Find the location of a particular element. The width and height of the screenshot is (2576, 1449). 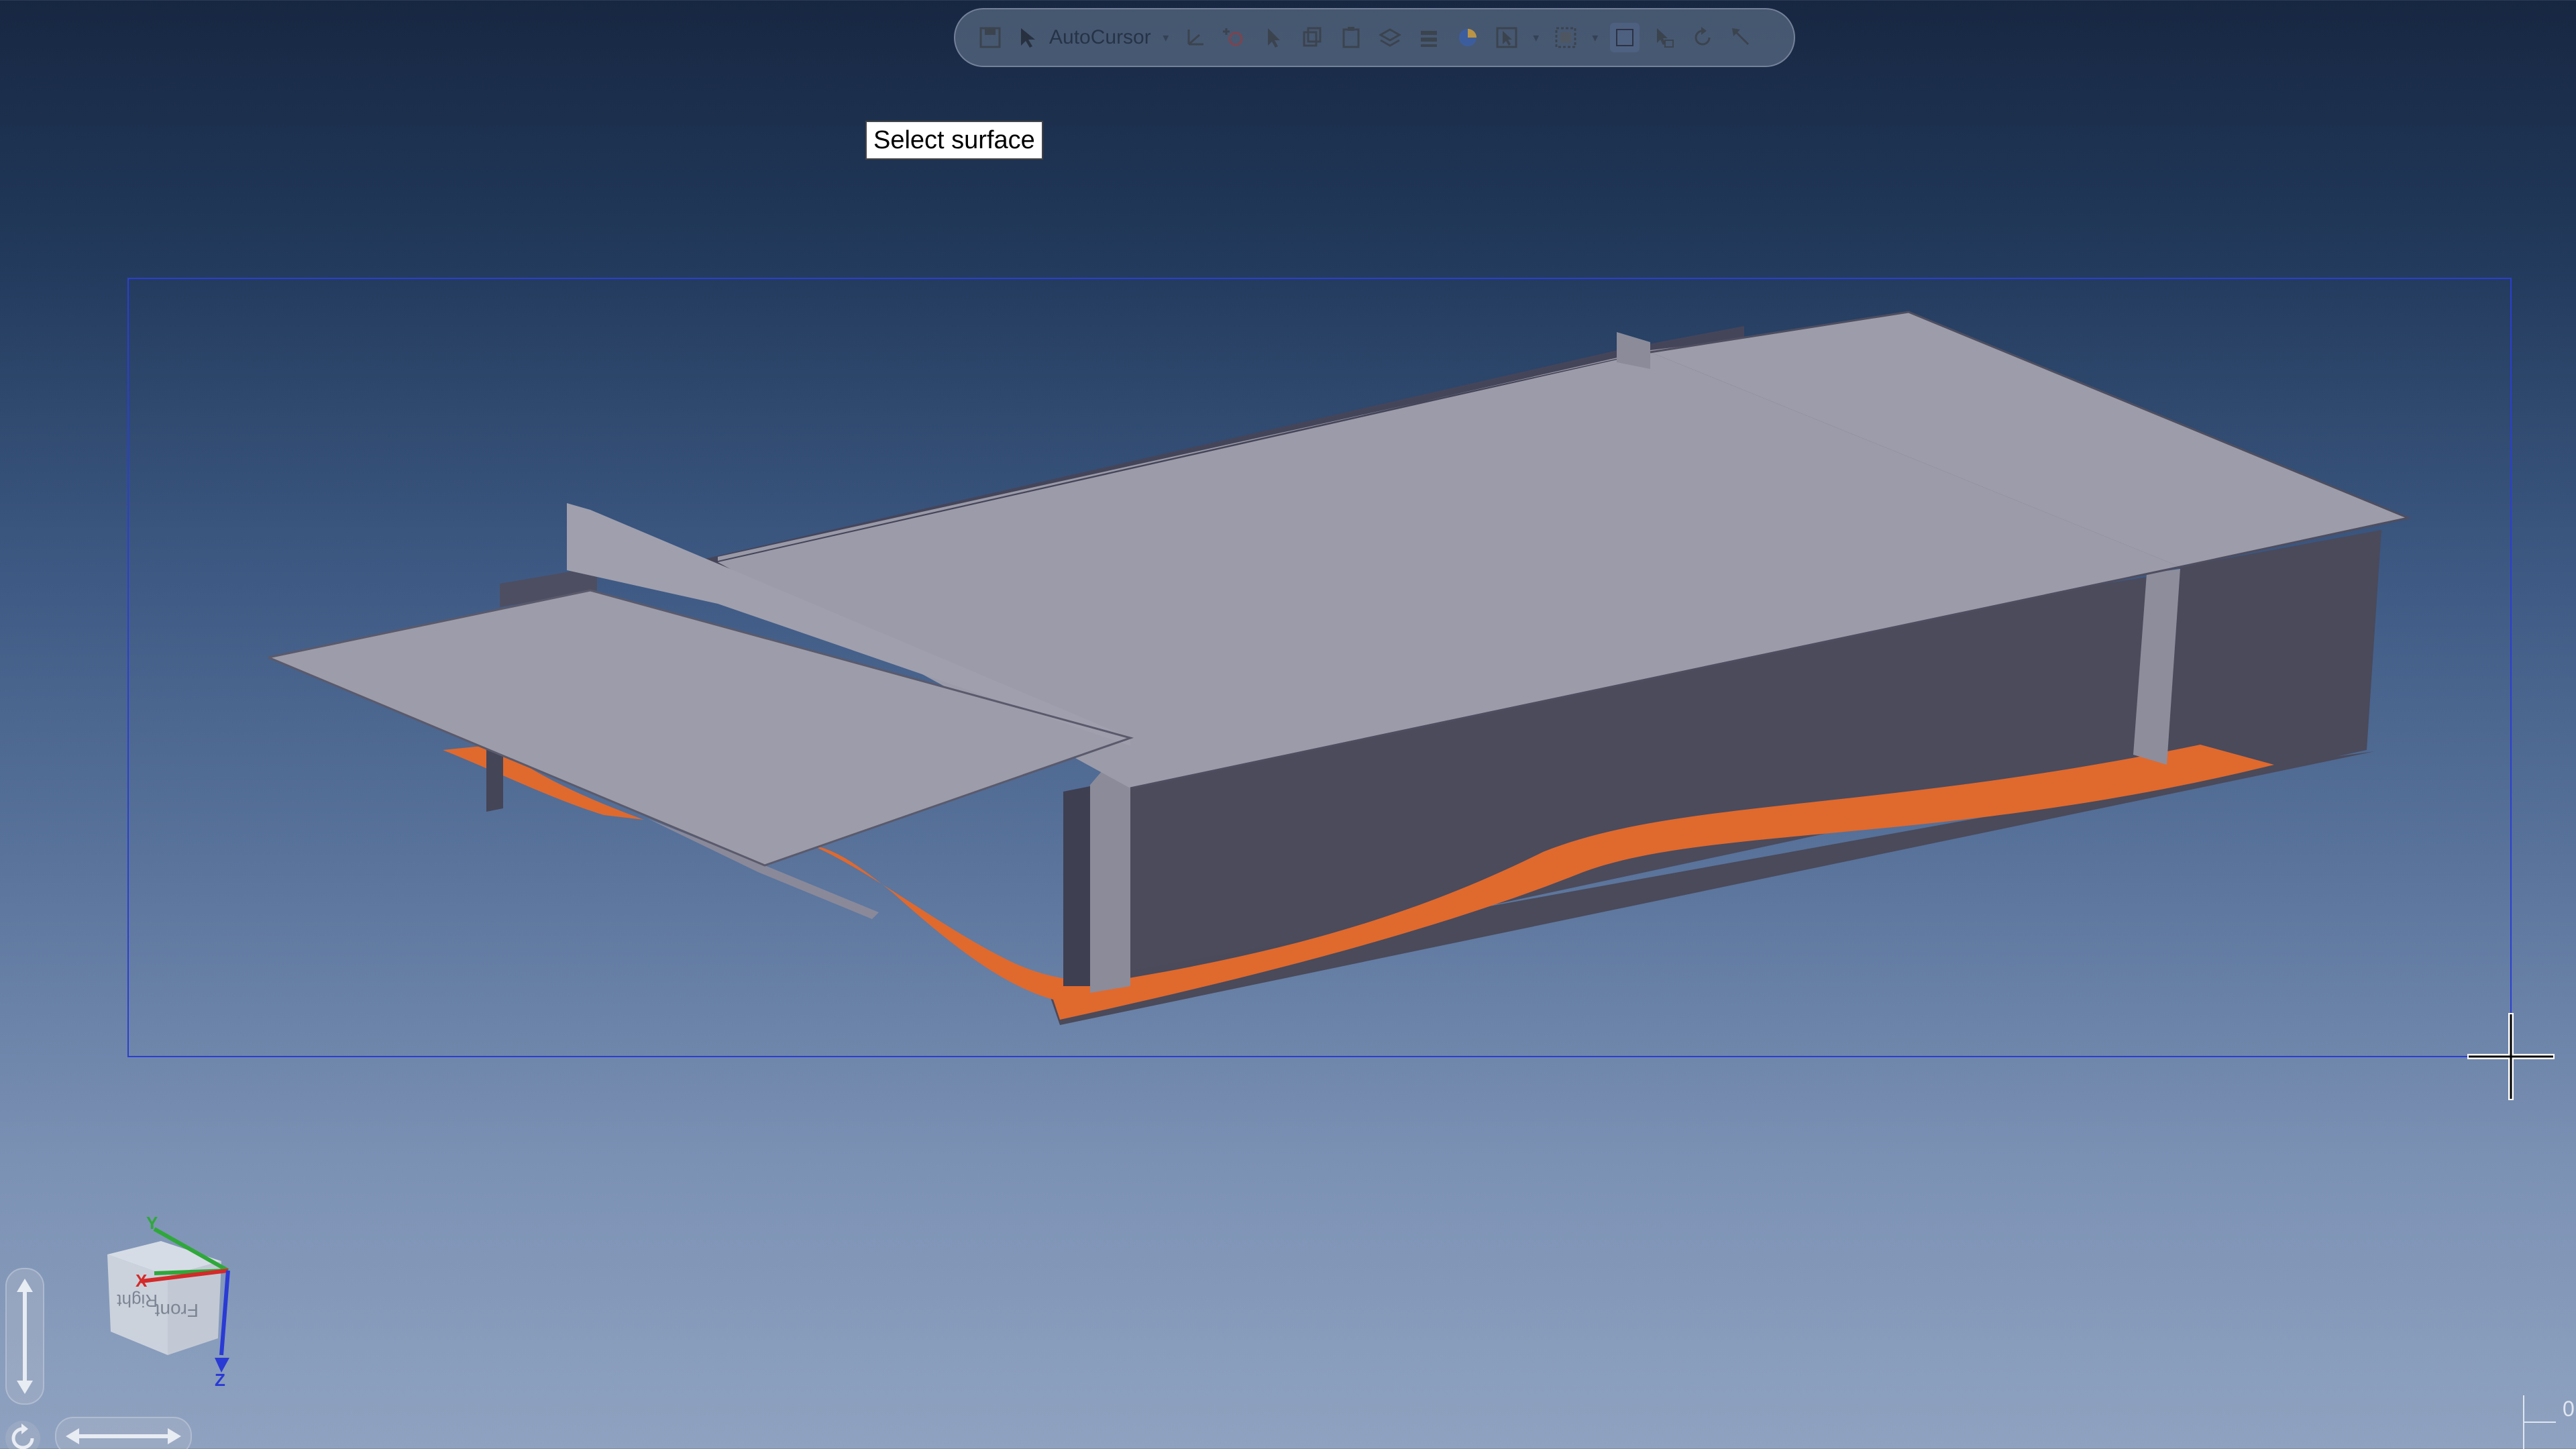

layer-icon is located at coordinates (1390, 37).